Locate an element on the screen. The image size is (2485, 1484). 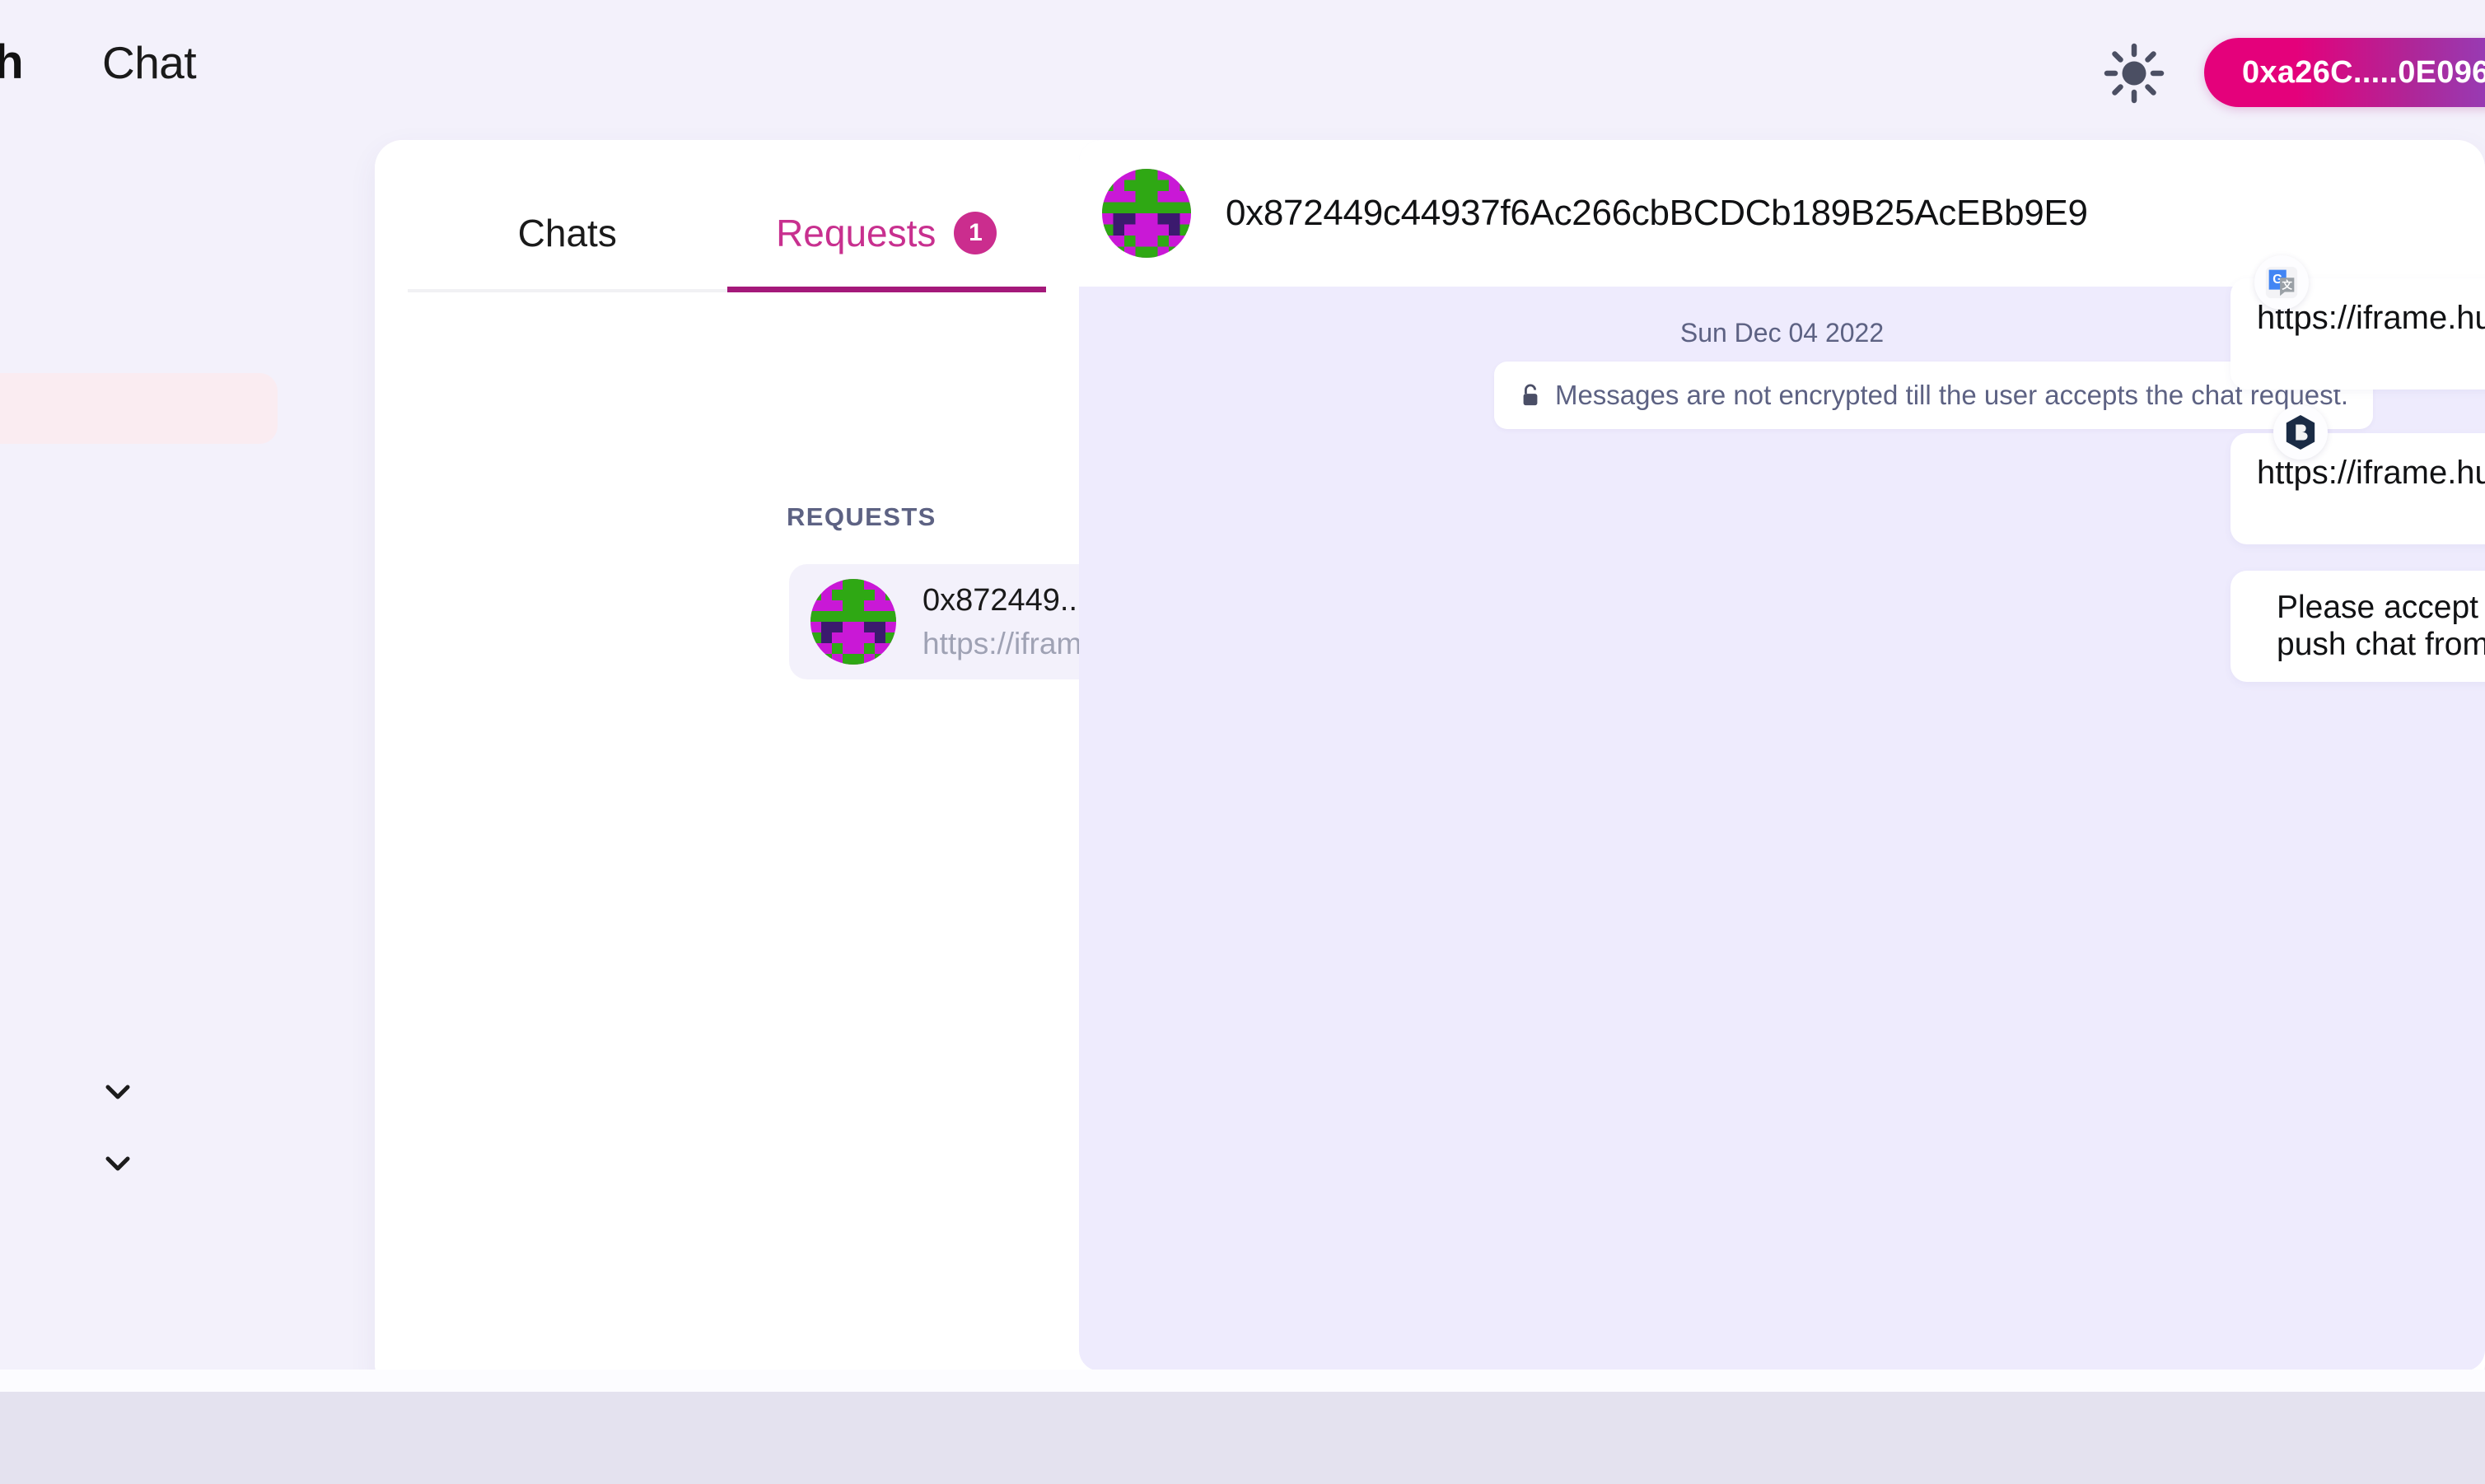
tab-chats: Chats is located at coordinates (567, 232).